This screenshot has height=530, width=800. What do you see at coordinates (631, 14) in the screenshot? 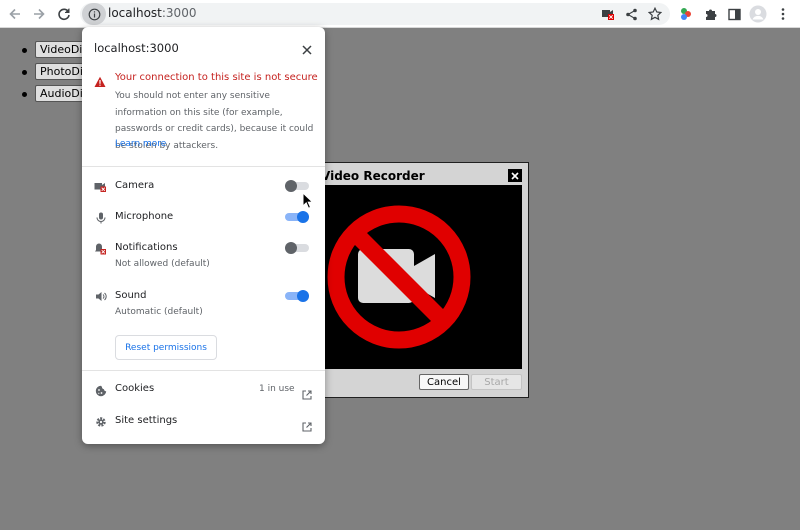
I see `share-icon` at bounding box center [631, 14].